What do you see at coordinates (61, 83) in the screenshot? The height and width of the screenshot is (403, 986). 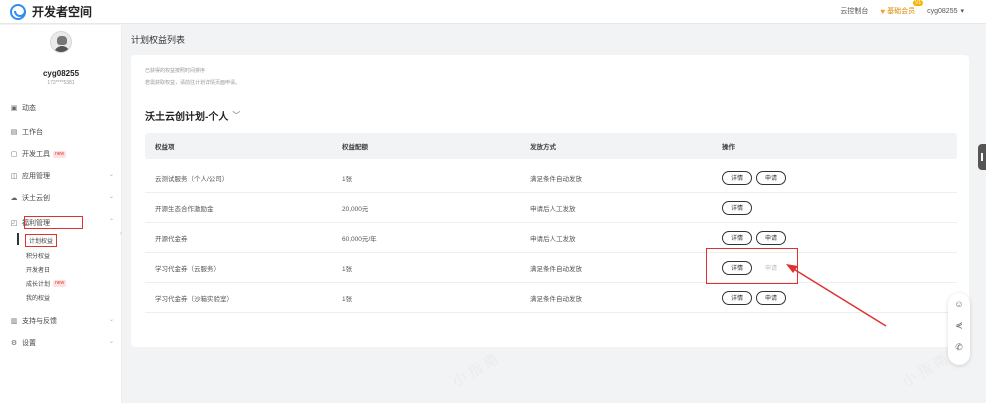 I see `sidebar-phone: 173****5381` at bounding box center [61, 83].